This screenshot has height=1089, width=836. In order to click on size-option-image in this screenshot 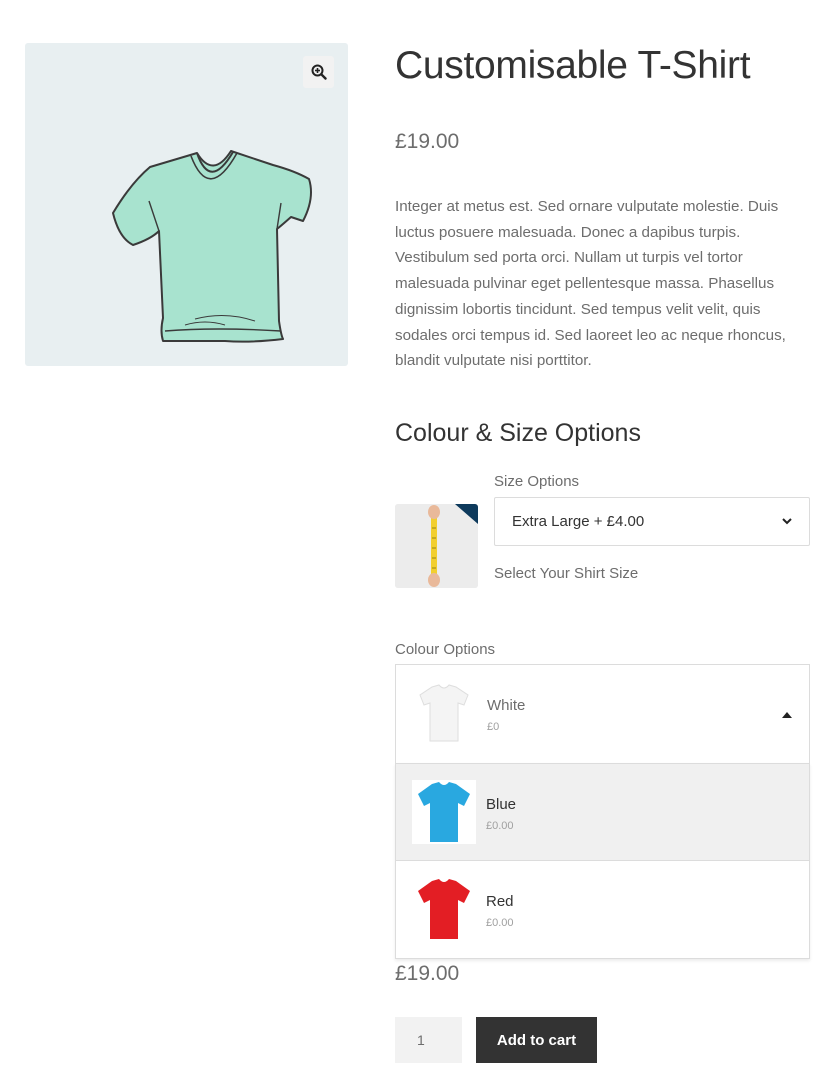, I will do `click(436, 546)`.